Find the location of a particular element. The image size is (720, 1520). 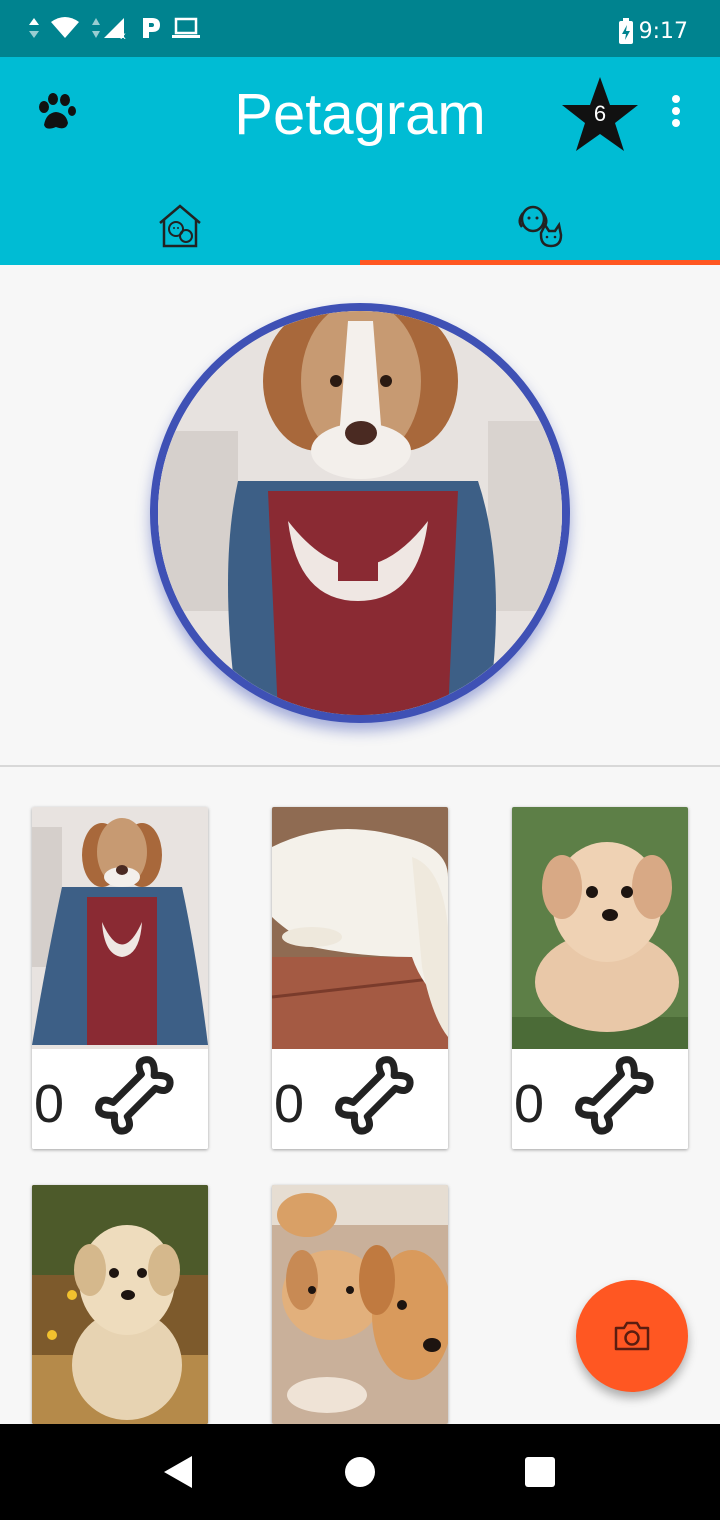

pet-card-1: 0 is located at coordinates (120, 978).